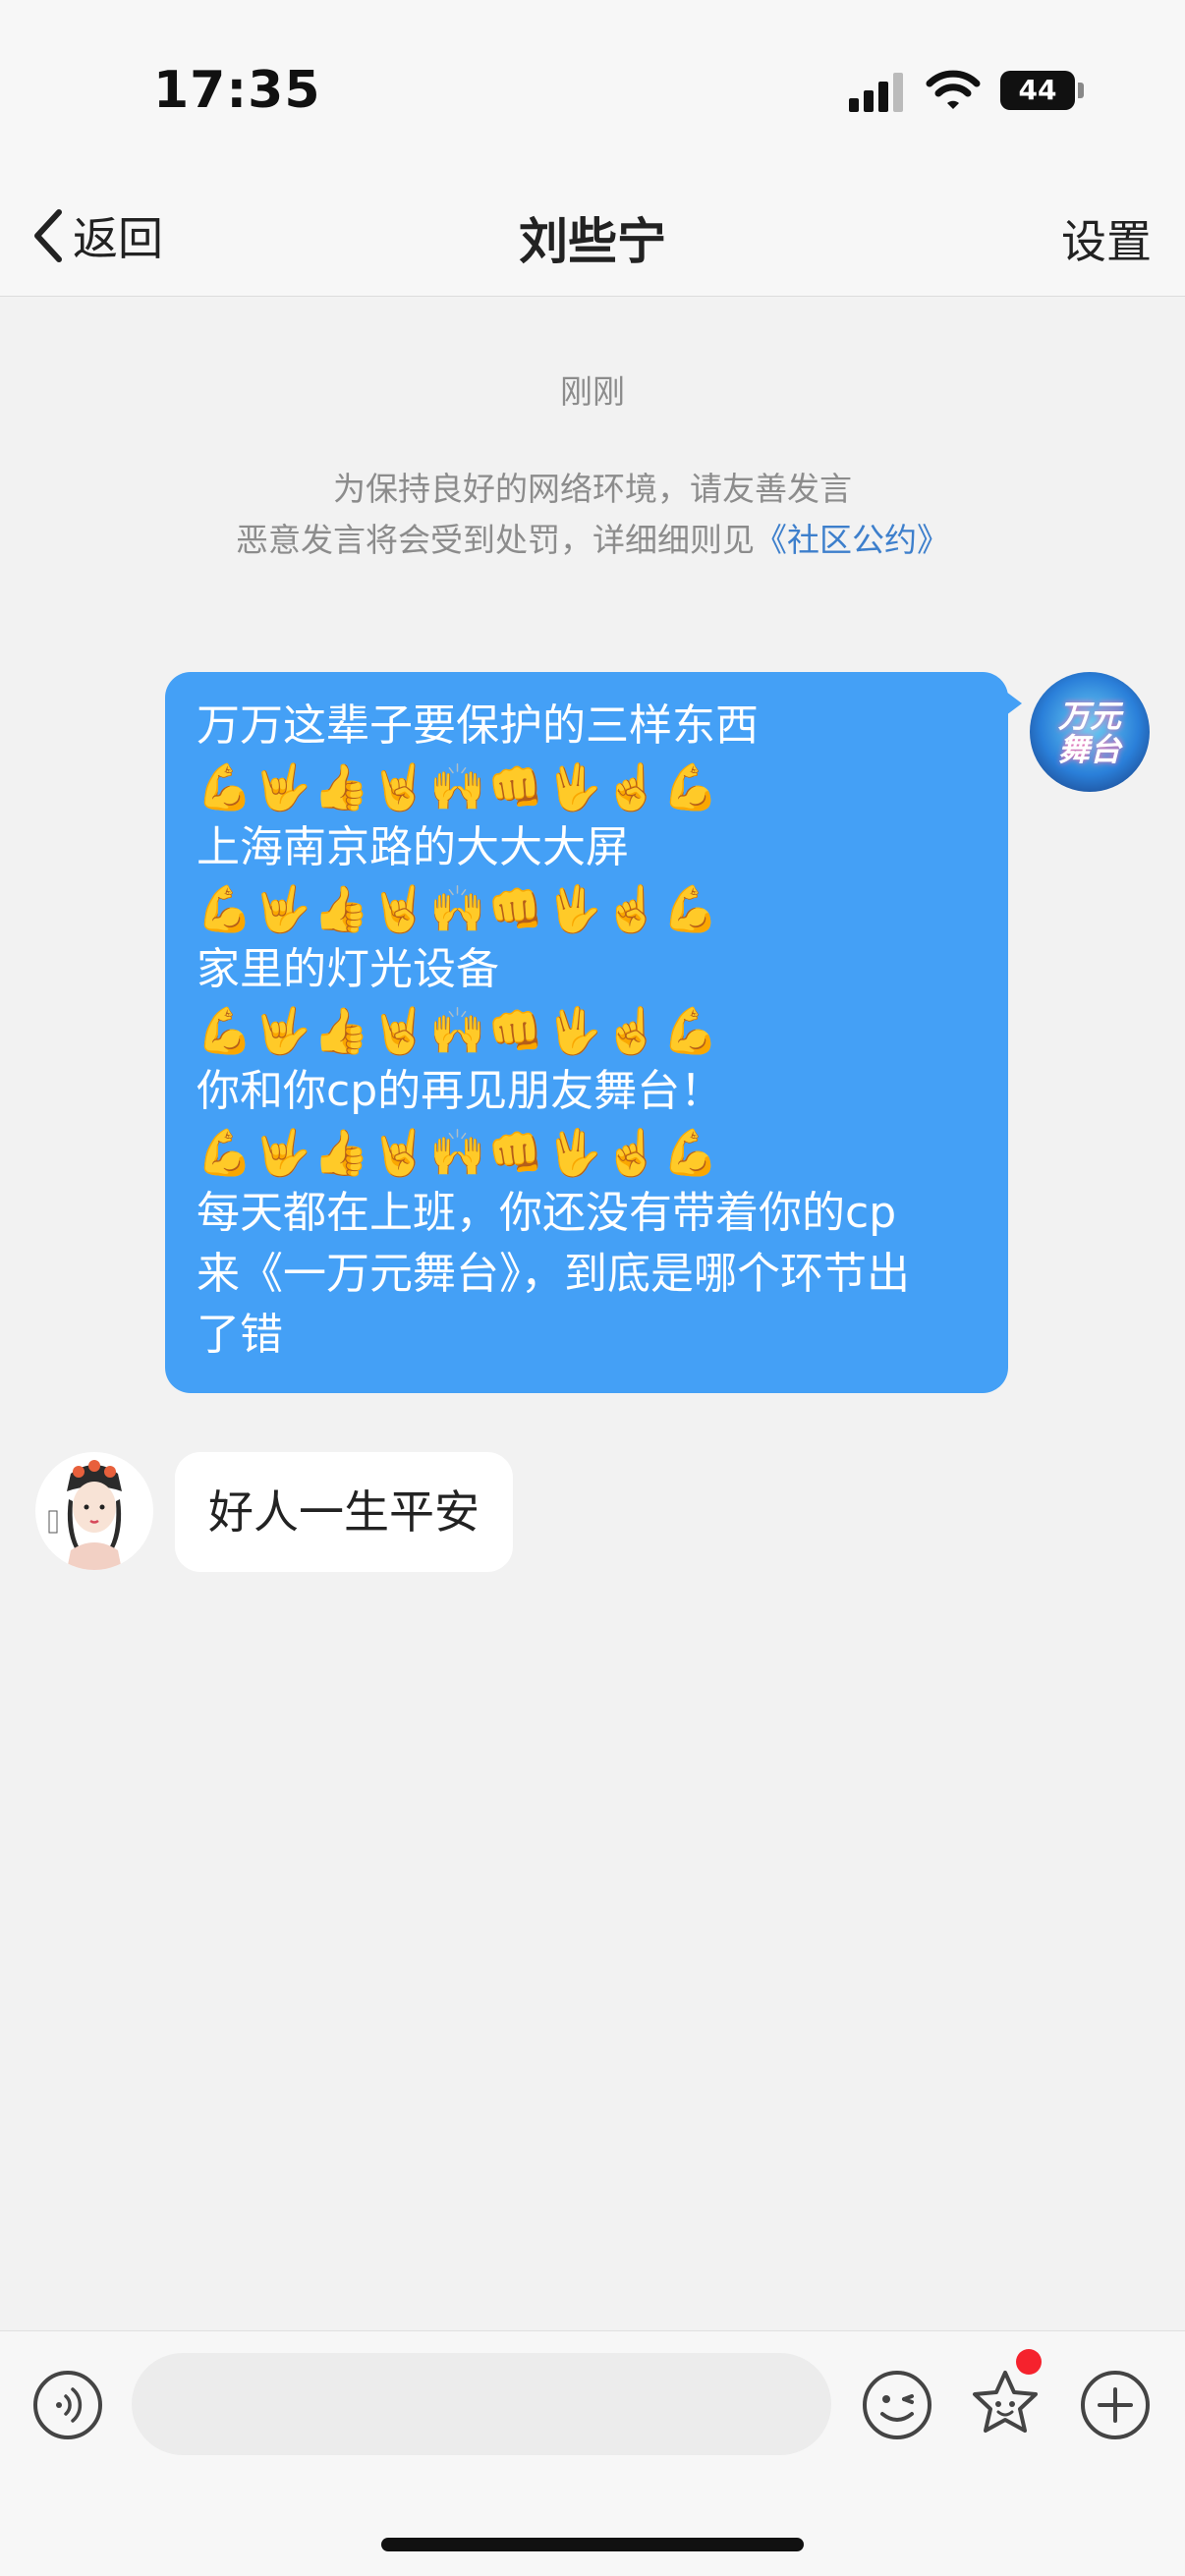 This screenshot has height=2576, width=1185. What do you see at coordinates (496, 540) in the screenshot?
I see `notice-line-2-text: 恶意发言将会受到处罚，详细细则见` at bounding box center [496, 540].